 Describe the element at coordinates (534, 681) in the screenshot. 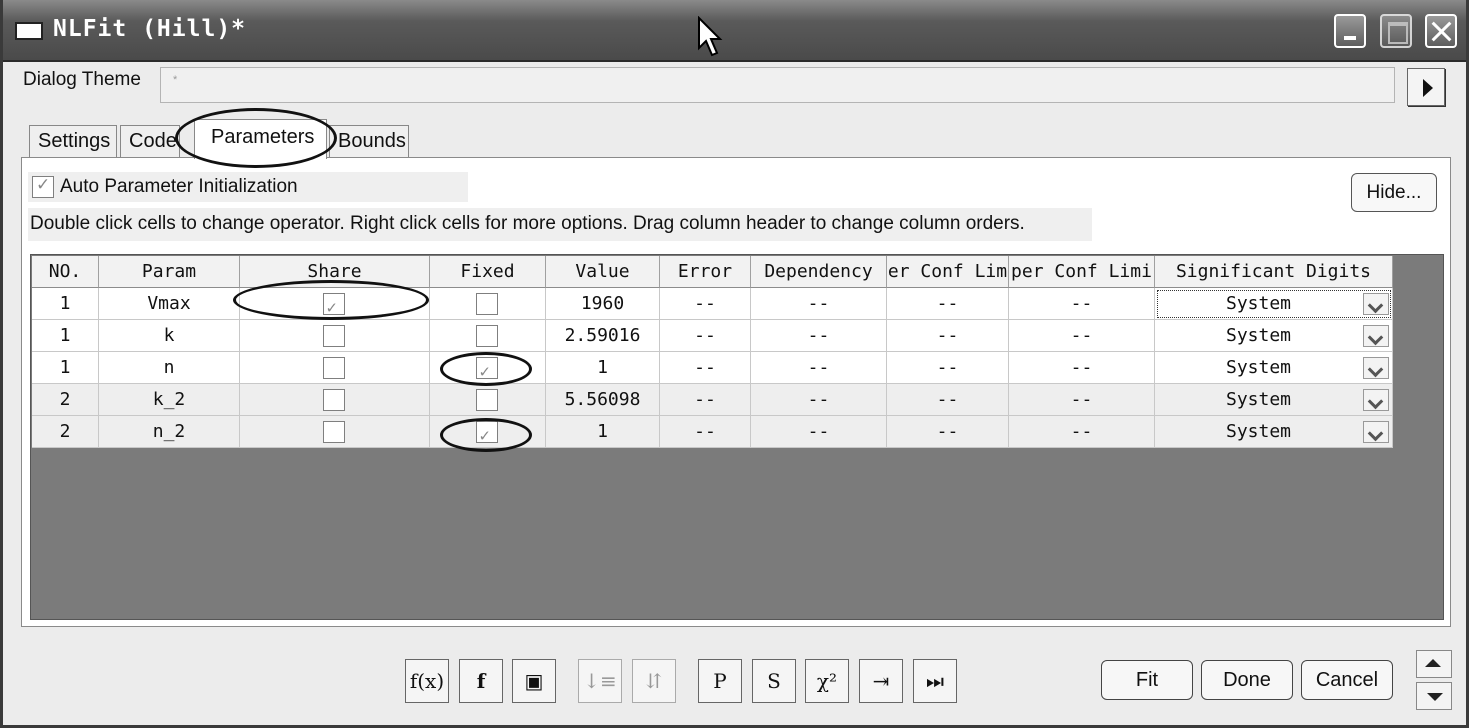

I see `save-icon: ▣` at that location.